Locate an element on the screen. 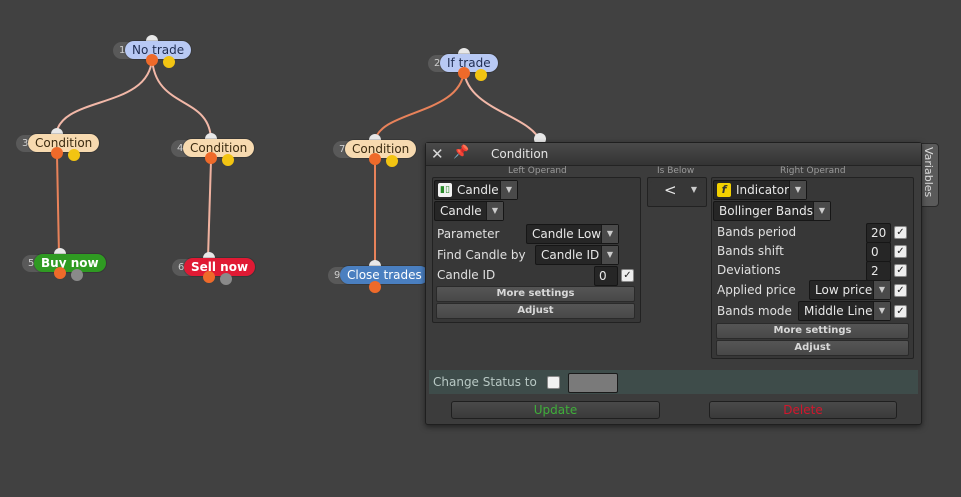 The height and width of the screenshot is (497, 961). function-icon: f is located at coordinates (724, 190).